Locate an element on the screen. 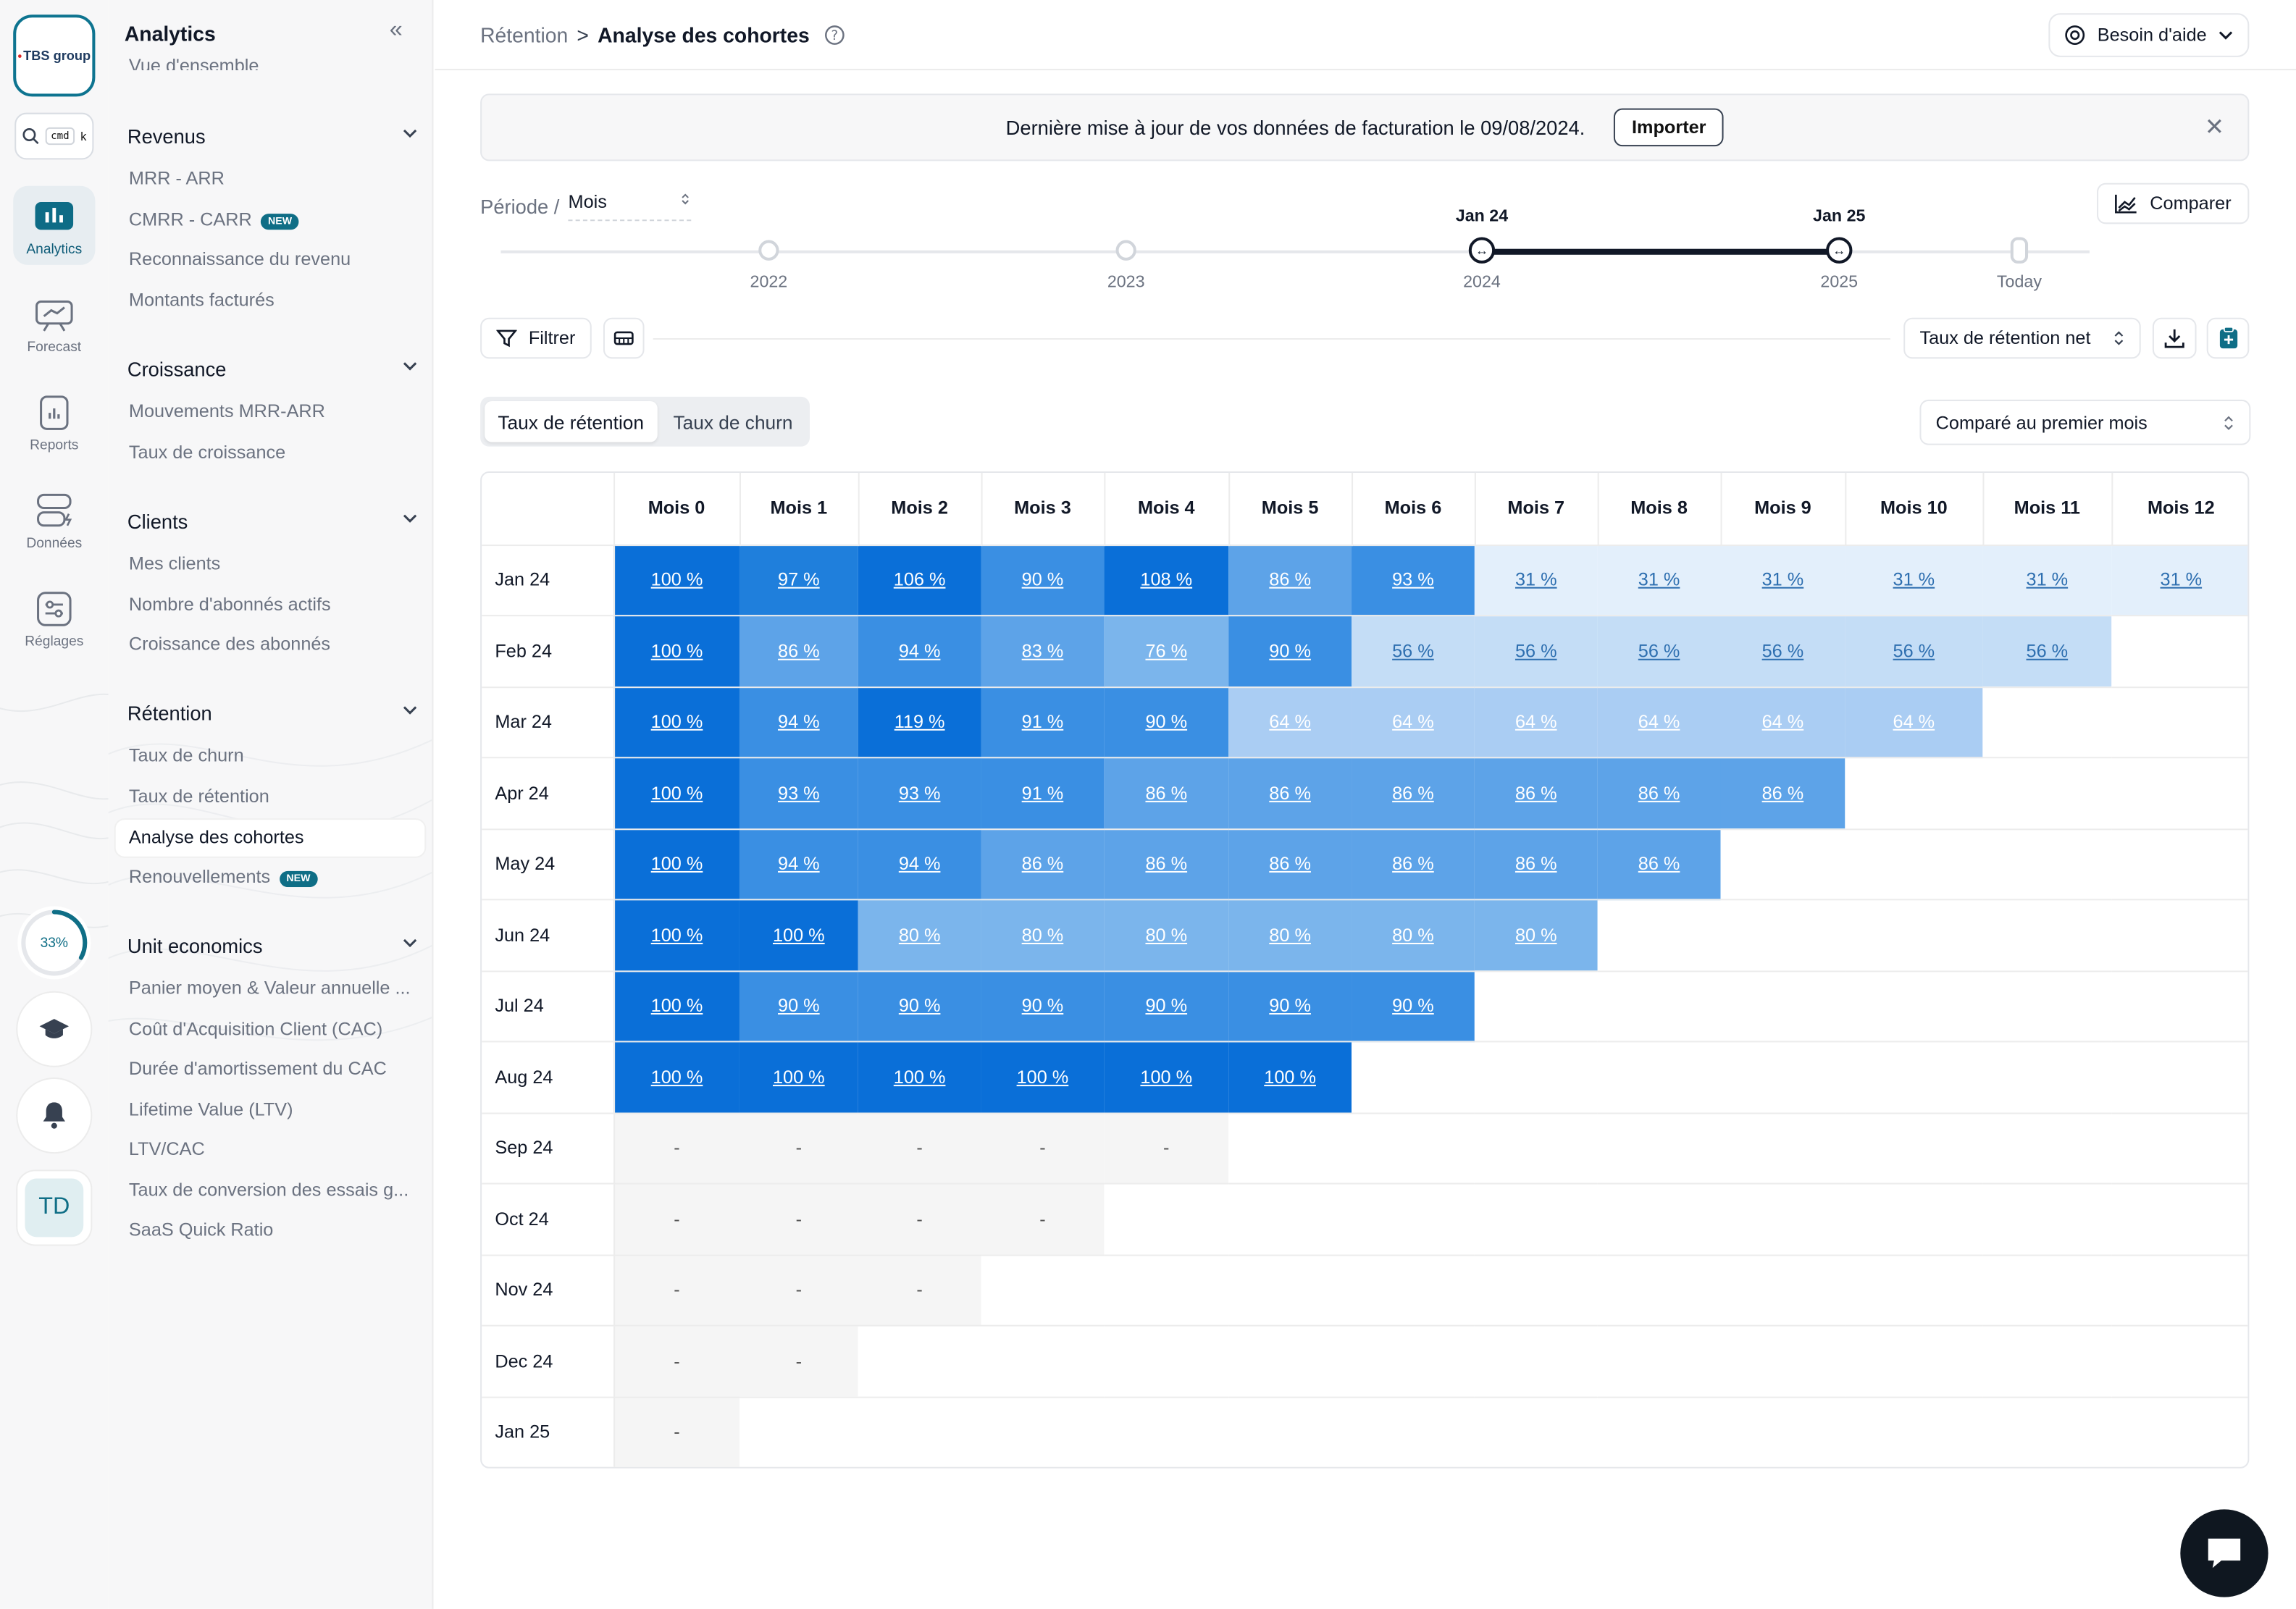  sidenav-section-r-tention: Rétention is located at coordinates (273, 713).